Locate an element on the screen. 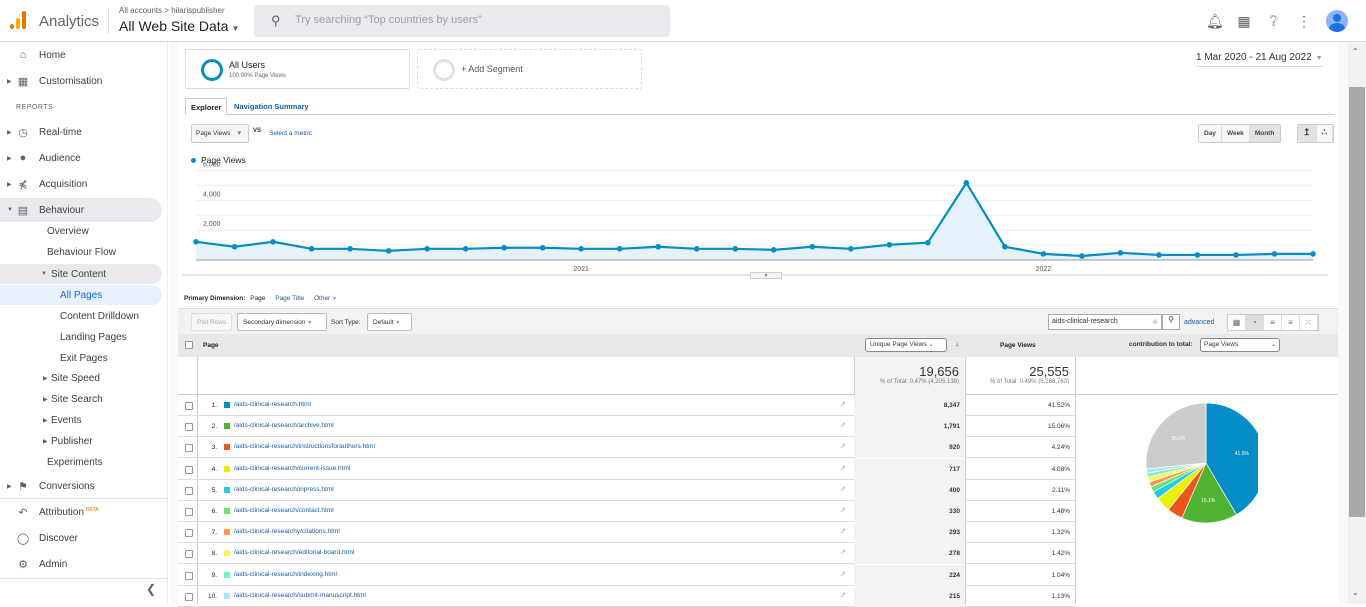 This screenshot has height=607, width=1366. week-button: Week is located at coordinates (1235, 133).